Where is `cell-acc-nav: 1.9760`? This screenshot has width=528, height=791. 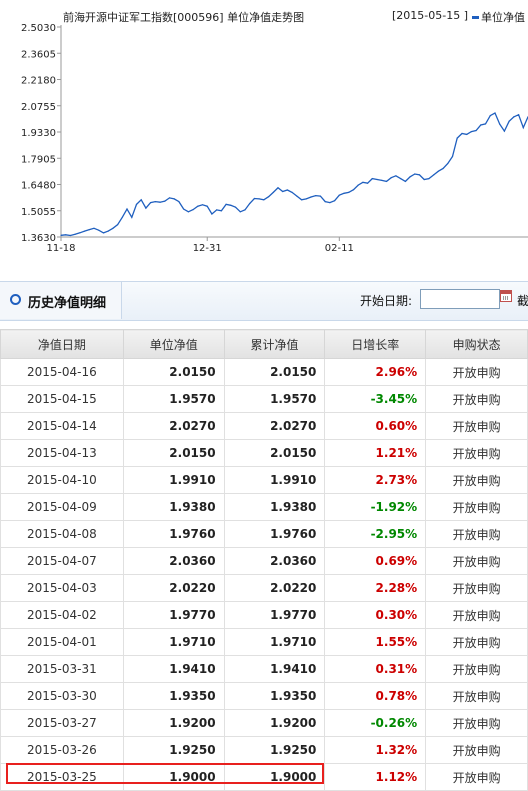 cell-acc-nav: 1.9760 is located at coordinates (274, 534).